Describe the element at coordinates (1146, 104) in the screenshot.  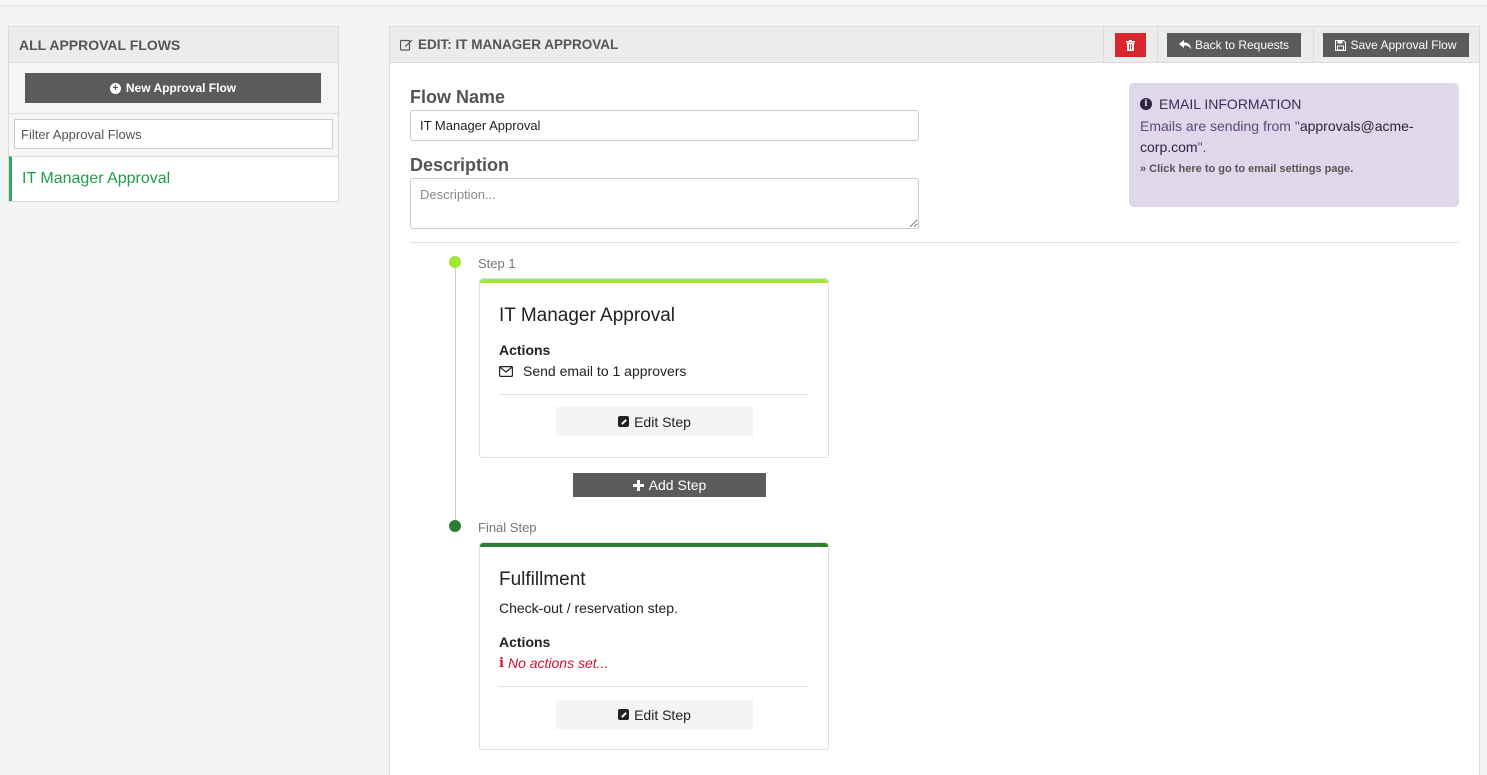
I see `info-circle-icon: i` at that location.